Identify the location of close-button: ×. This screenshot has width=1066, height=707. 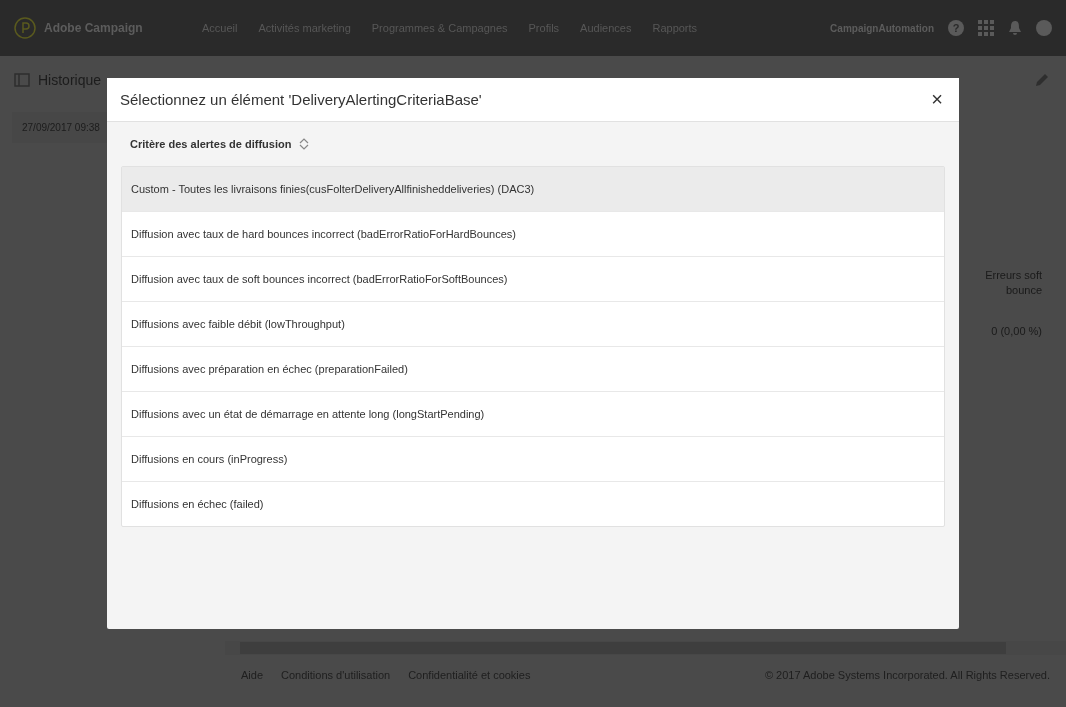
(937, 99).